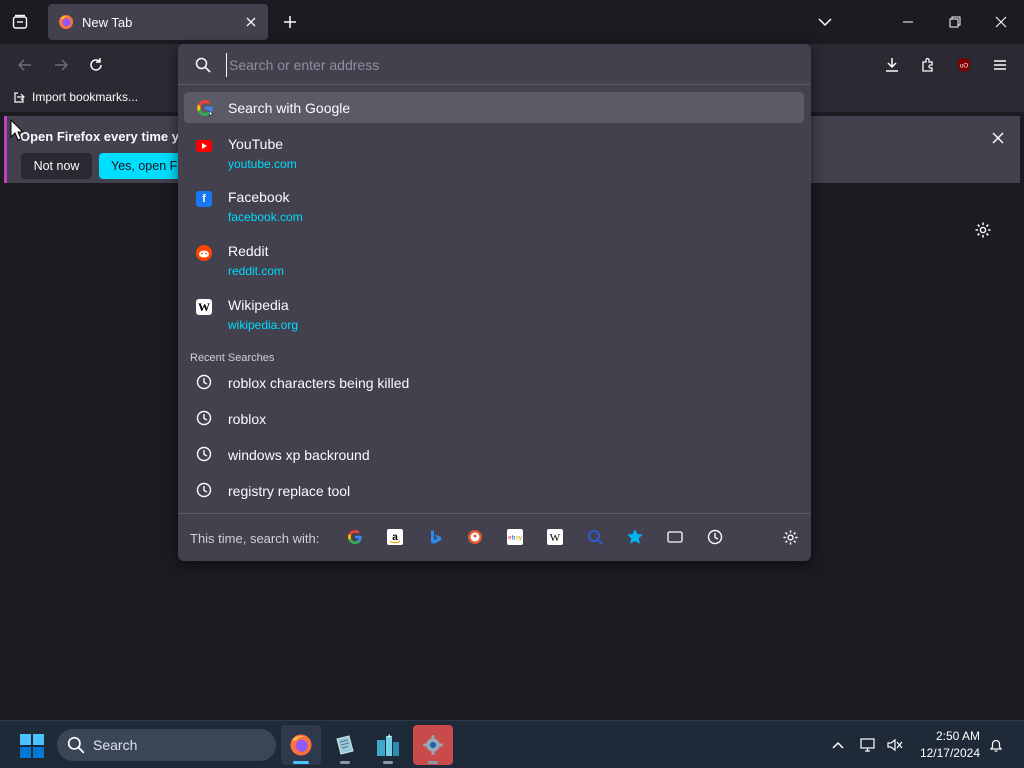 This screenshot has height=768, width=1024. I want to click on ebay-icon: ebay, so click(515, 537).